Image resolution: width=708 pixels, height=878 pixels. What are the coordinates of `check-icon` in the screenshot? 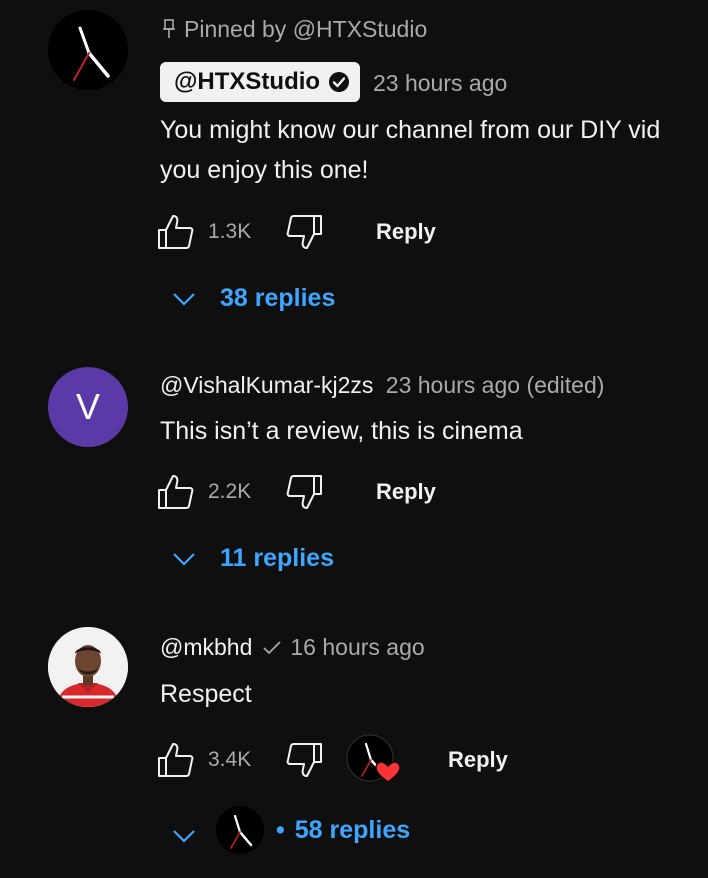 It's located at (272, 647).